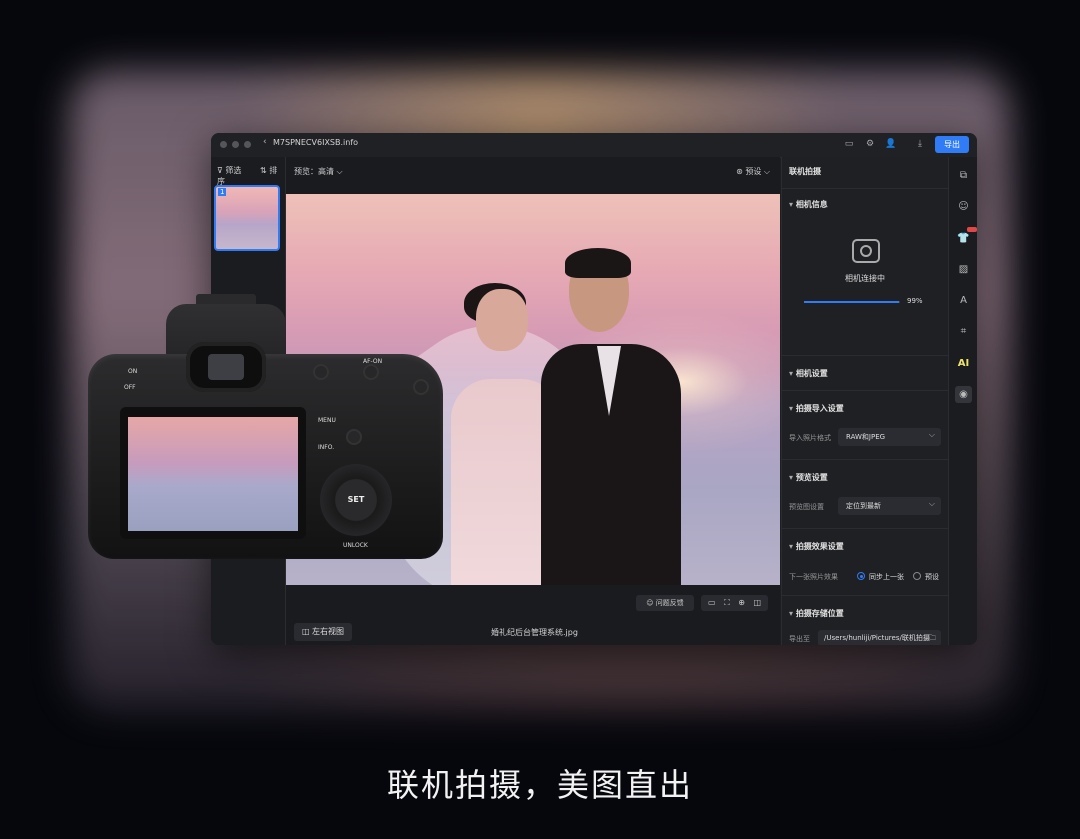 The height and width of the screenshot is (839, 1080). Describe the element at coordinates (735, 603) in the screenshot. I see `view-controls: ▭ ⛶ ⊕ ◫` at that location.